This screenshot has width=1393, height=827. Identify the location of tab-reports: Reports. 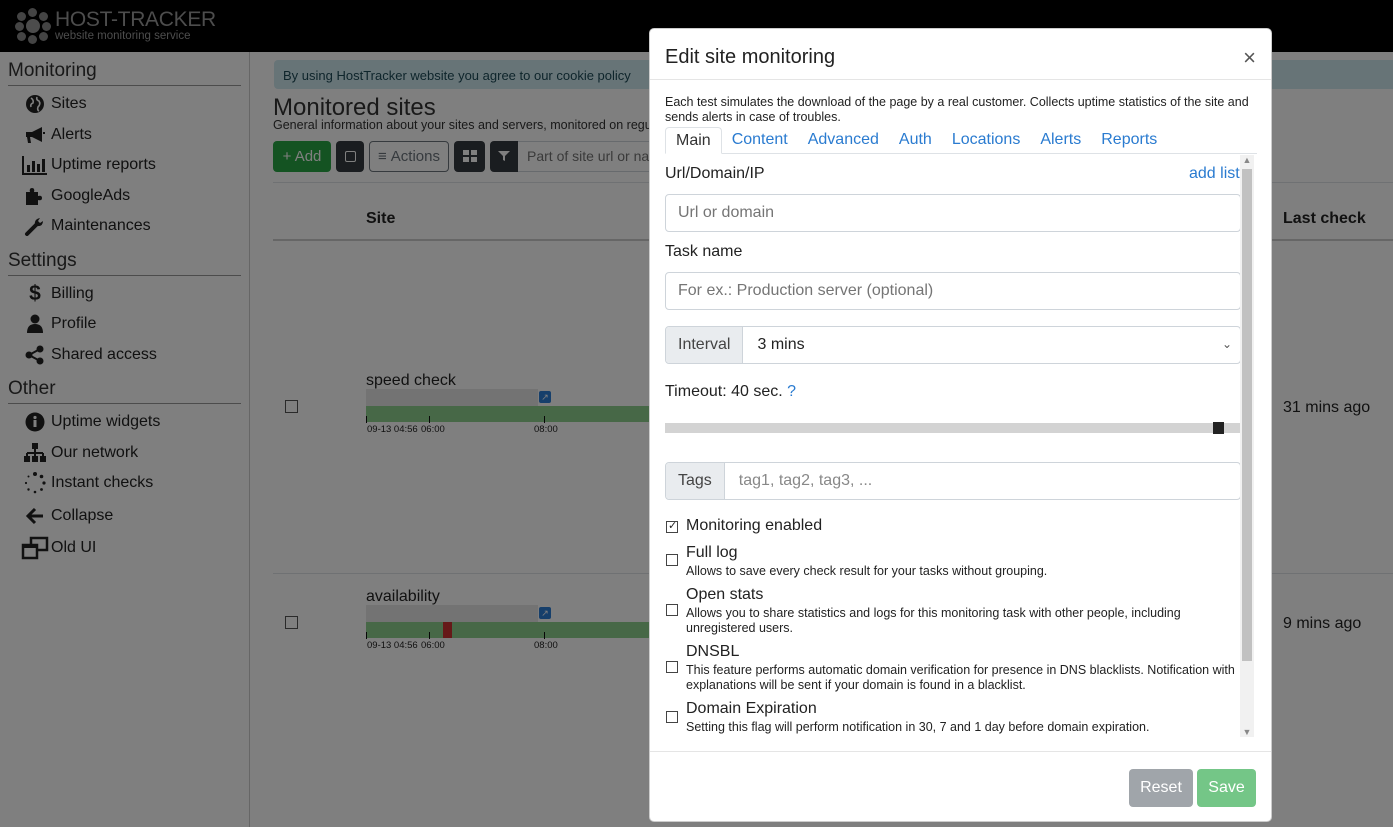
(1129, 140).